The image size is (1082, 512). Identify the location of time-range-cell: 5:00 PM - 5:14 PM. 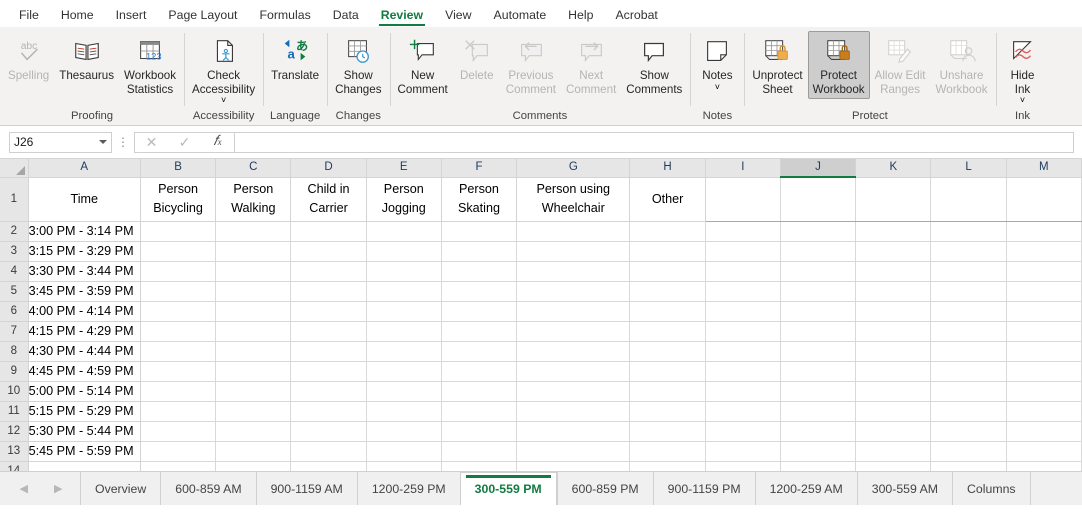
(84, 391).